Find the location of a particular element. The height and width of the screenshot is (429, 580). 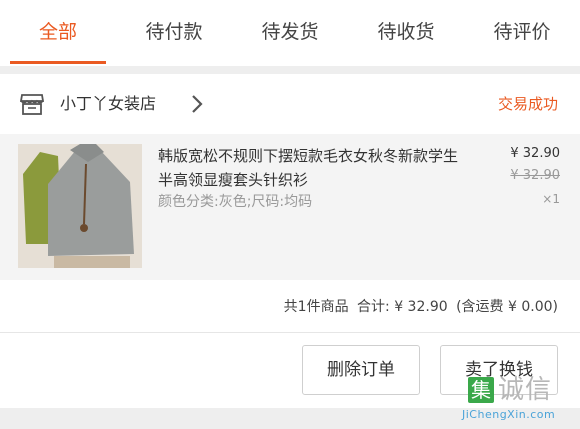

tab-pending-receipt: 待收货 is located at coordinates (406, 33).